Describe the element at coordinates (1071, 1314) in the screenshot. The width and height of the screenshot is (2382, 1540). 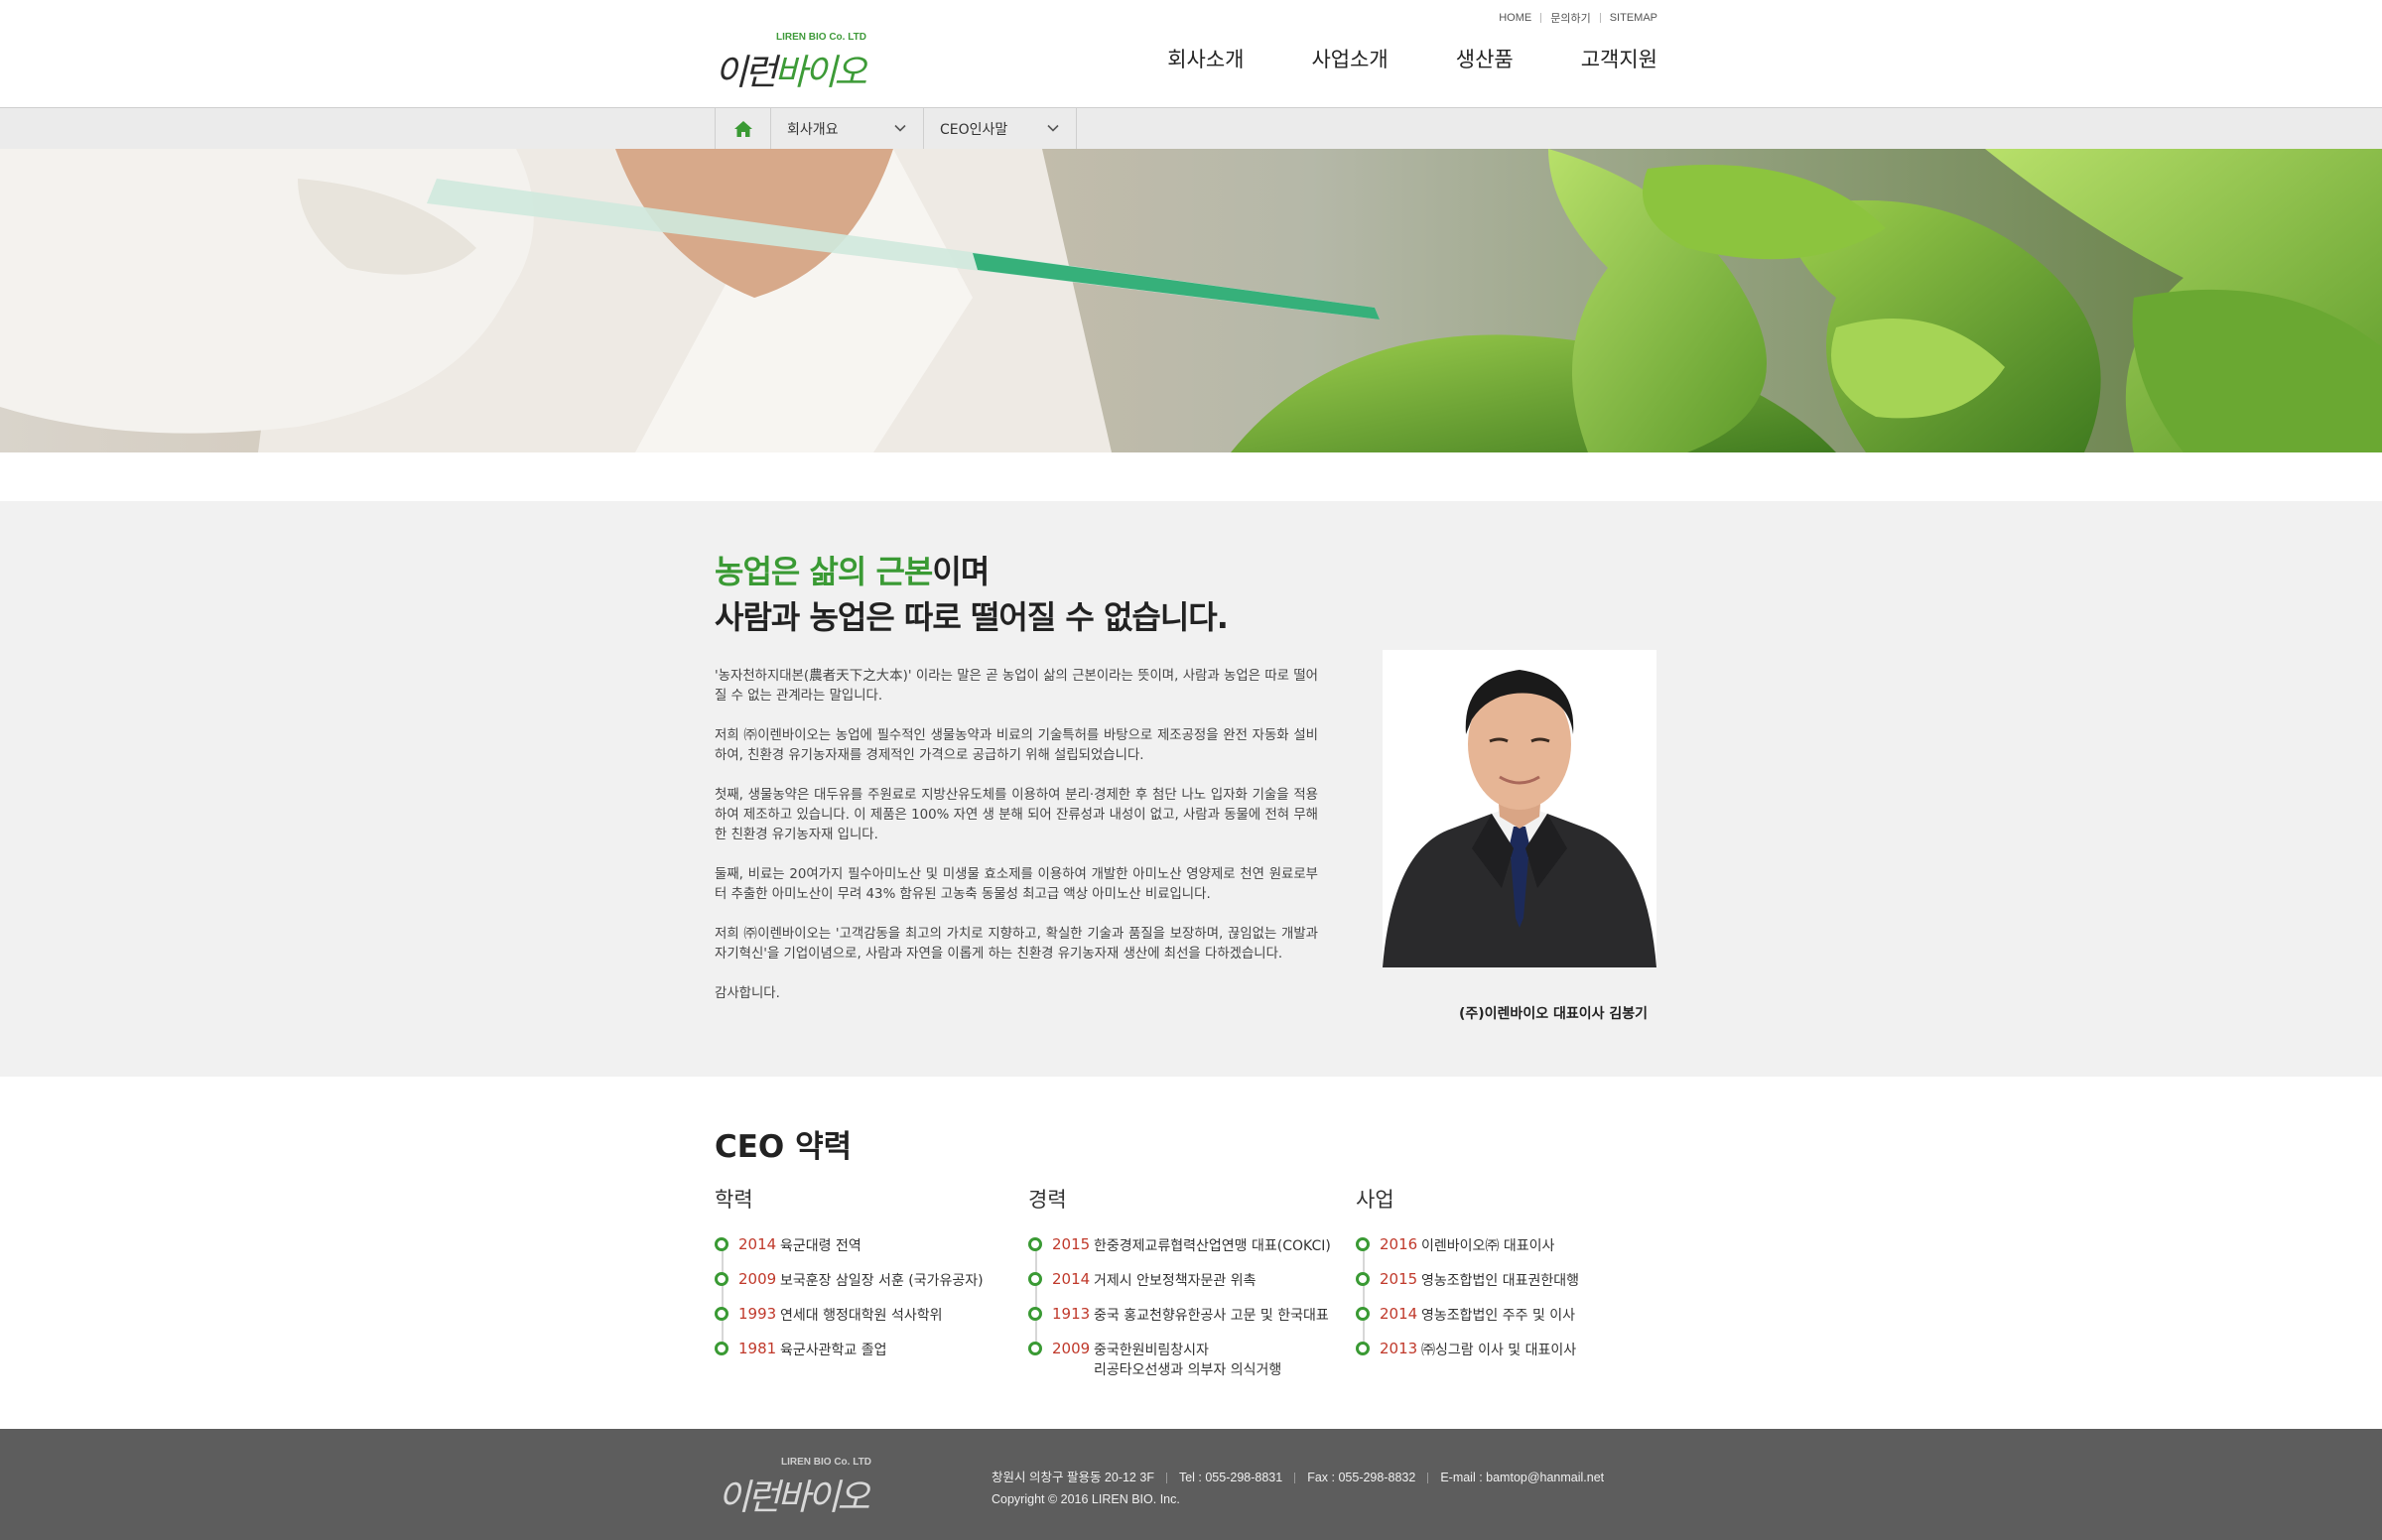
I see `timeline-year: 1913` at that location.